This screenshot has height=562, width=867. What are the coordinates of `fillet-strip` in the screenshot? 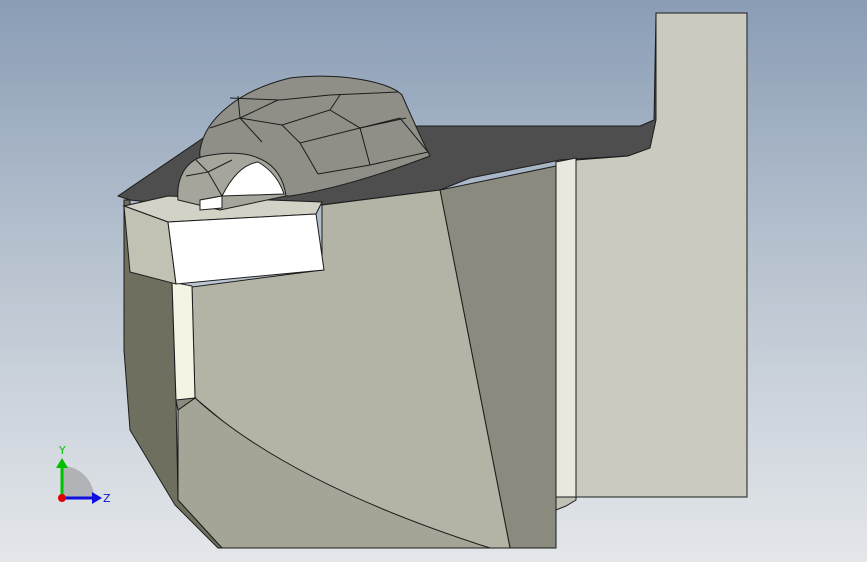 It's located at (566, 327).